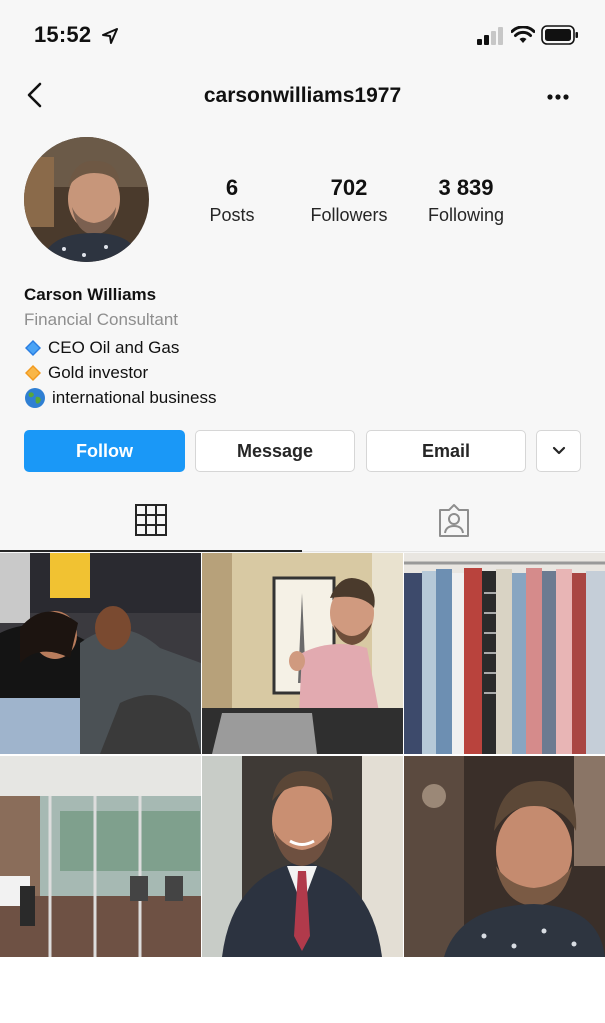 The width and height of the screenshot is (605, 1023). I want to click on tab-tagged, so click(453, 521).